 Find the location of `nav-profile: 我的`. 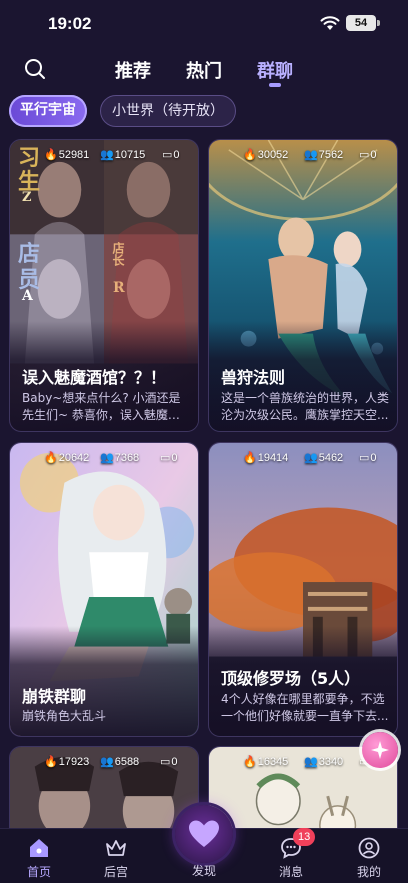

nav-profile: 我的 is located at coordinates (369, 856).